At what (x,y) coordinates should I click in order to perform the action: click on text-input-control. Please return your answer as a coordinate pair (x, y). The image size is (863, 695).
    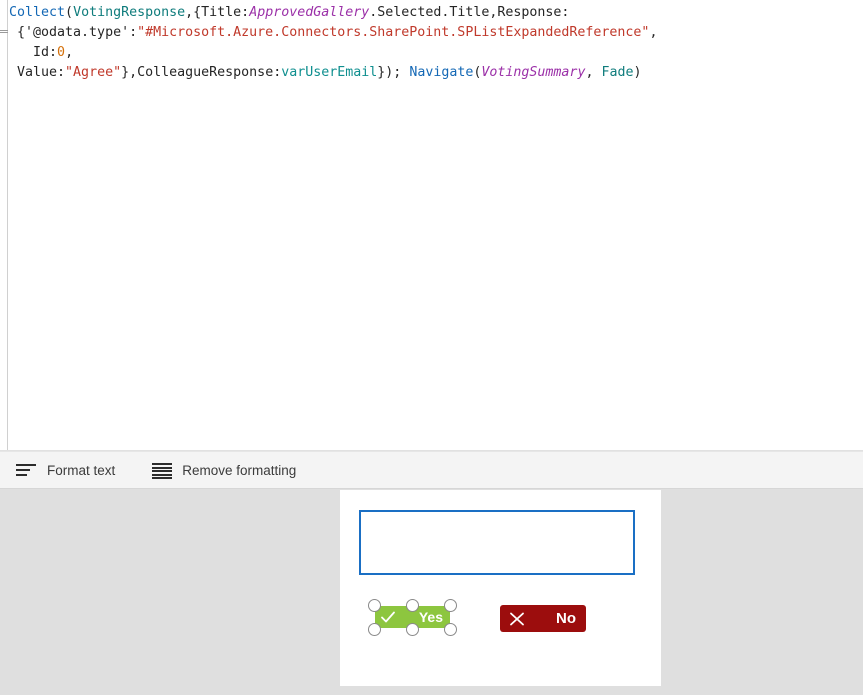
    Looking at the image, I should click on (497, 542).